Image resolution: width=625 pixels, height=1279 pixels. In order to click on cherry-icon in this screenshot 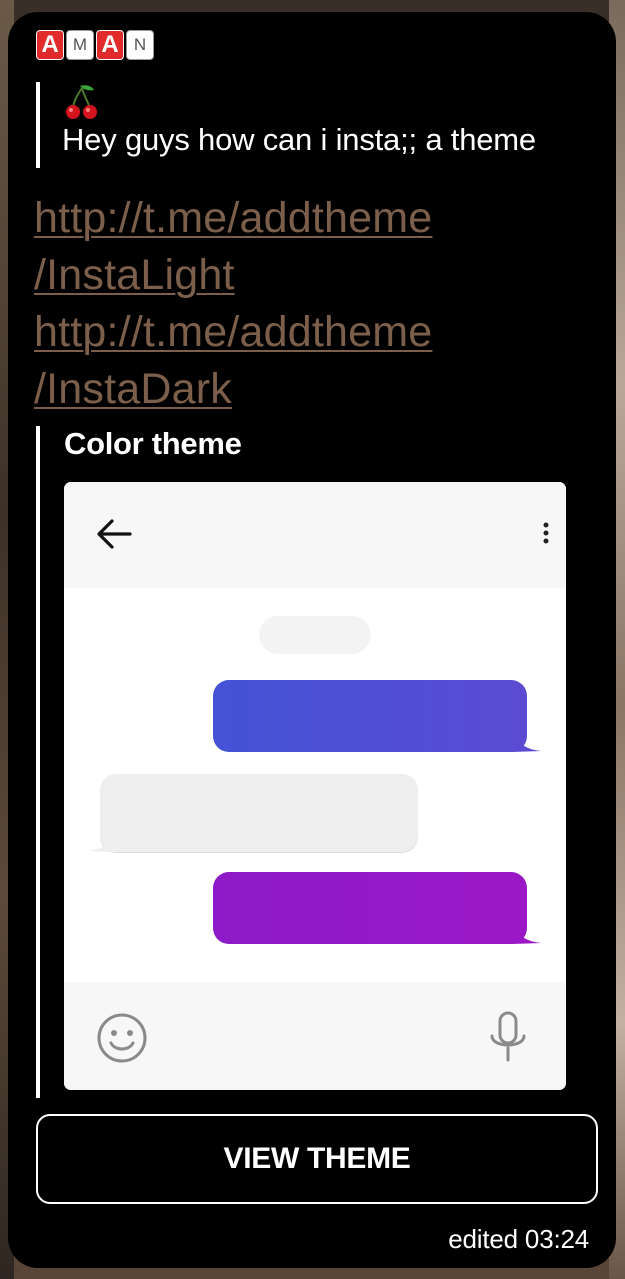, I will do `click(82, 102)`.